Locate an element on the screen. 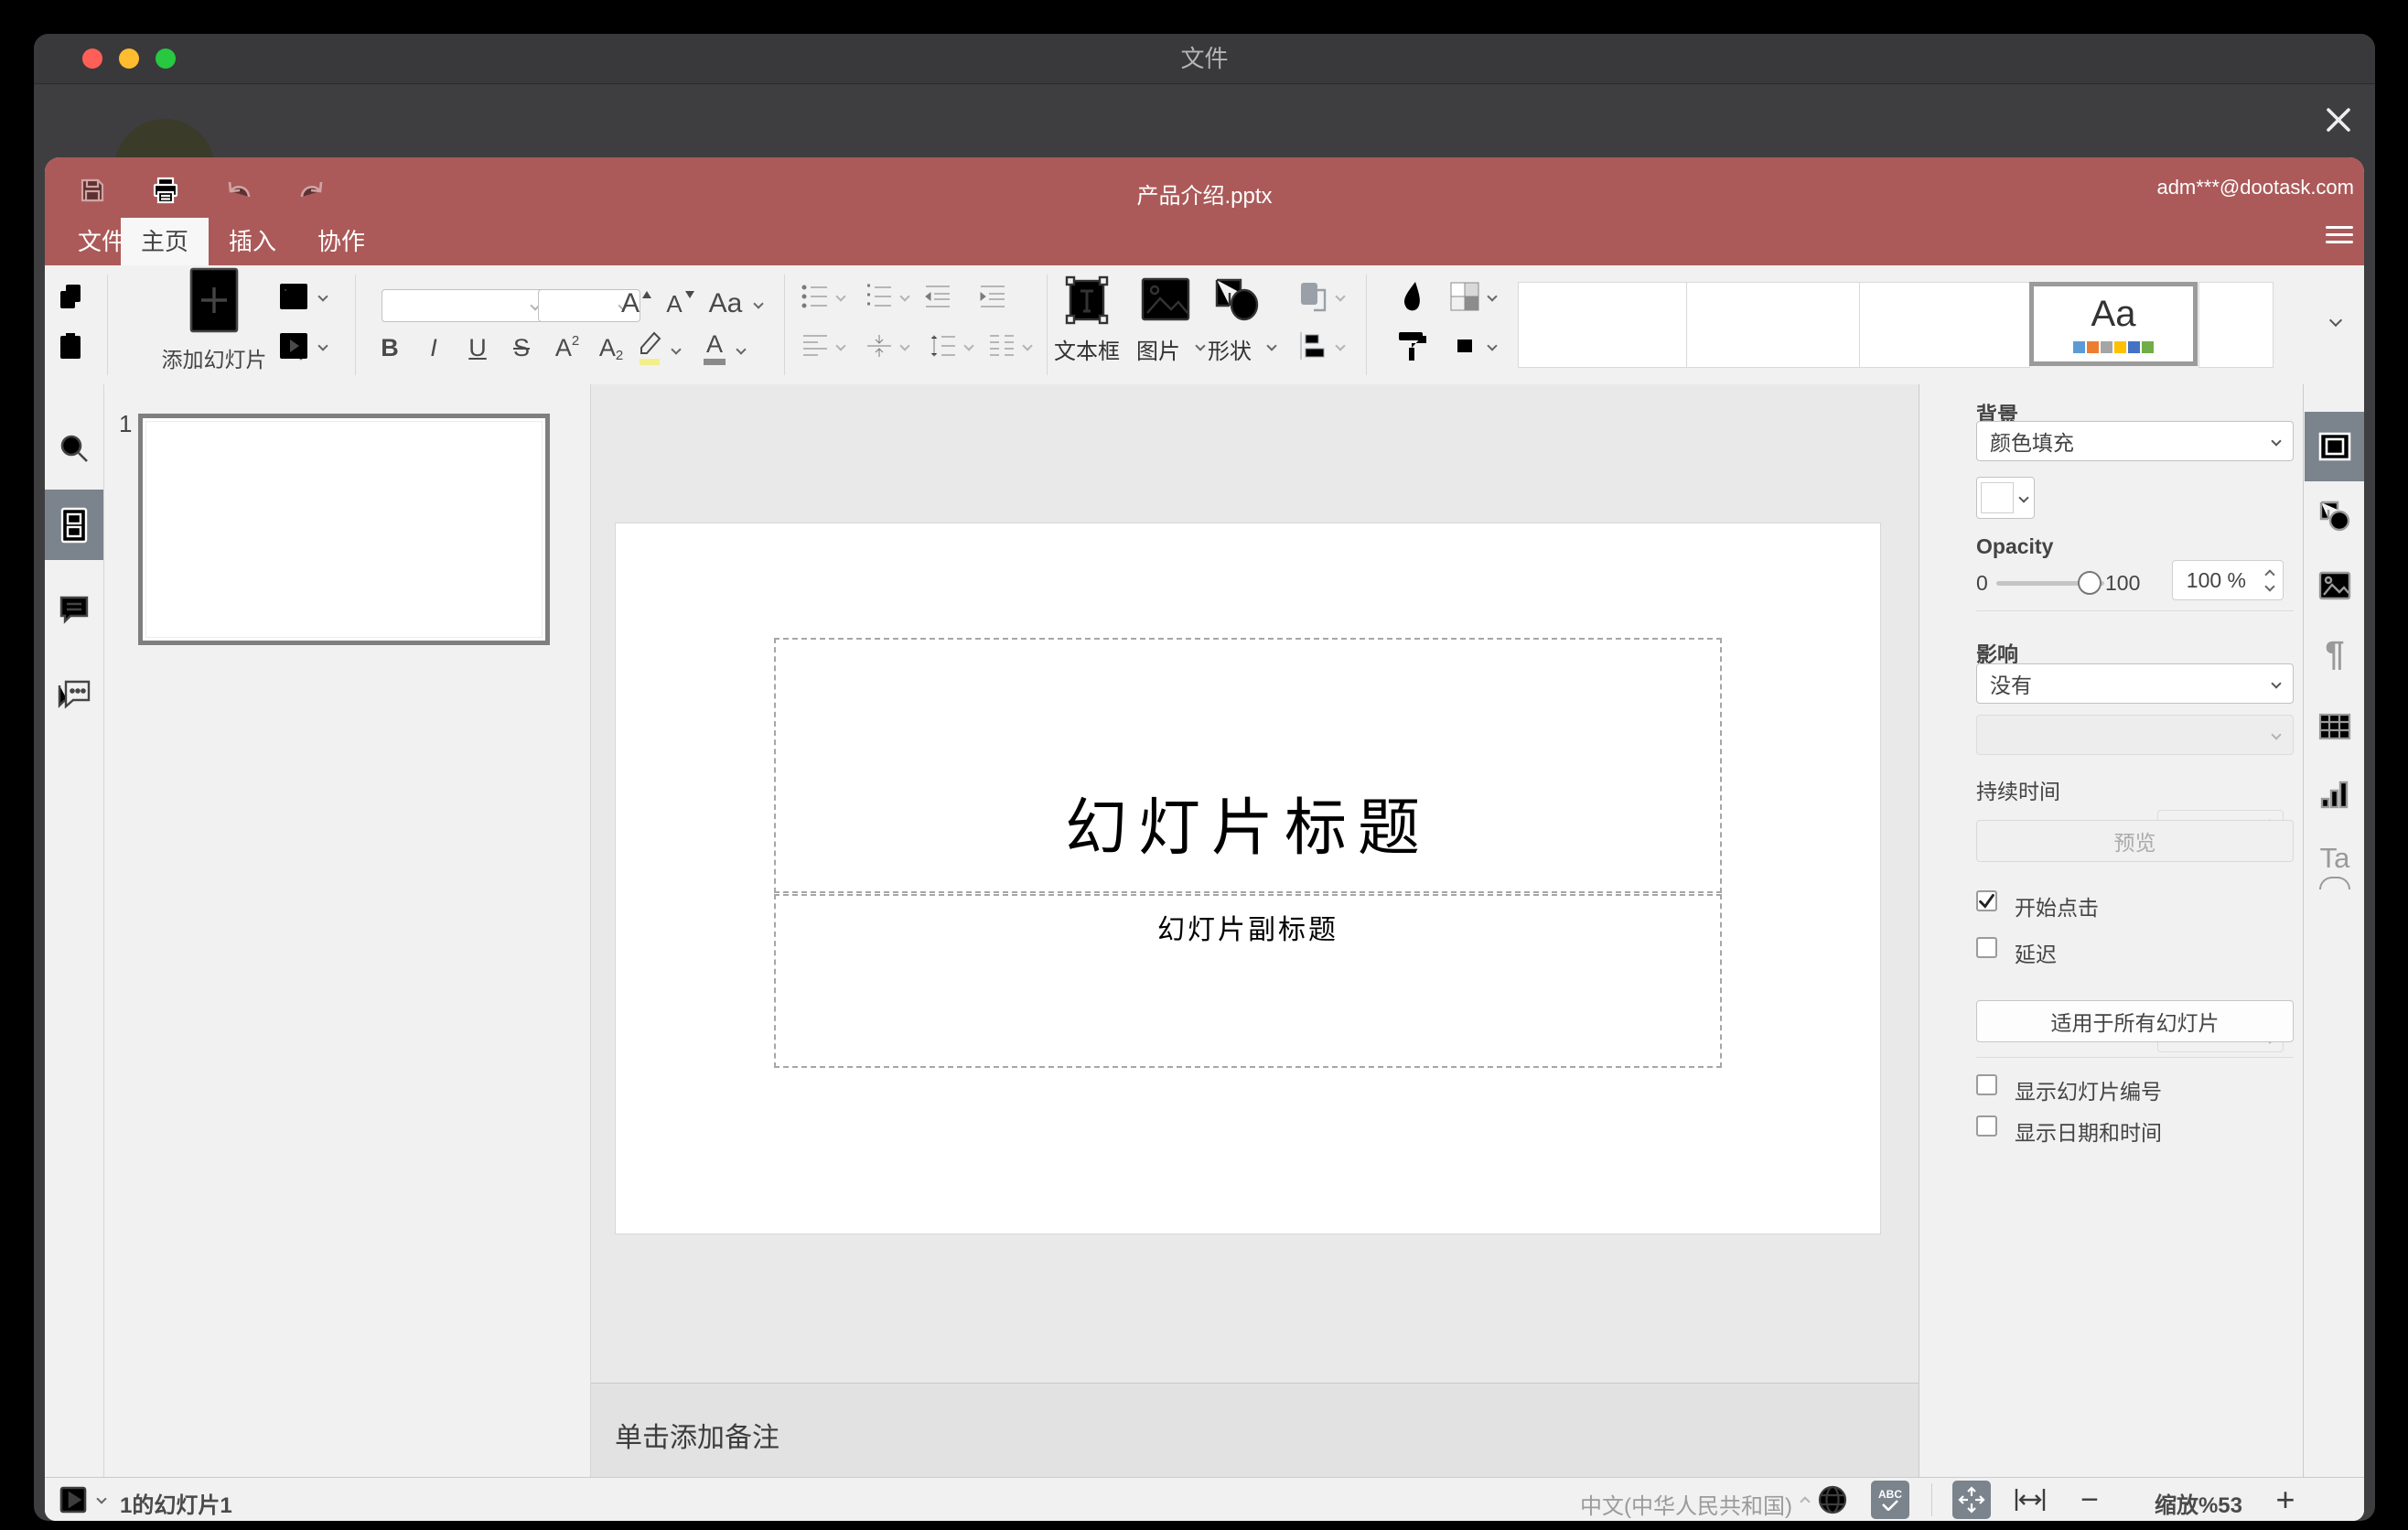 The image size is (2408, 1530). background-fill-select: 颜色填充 is located at coordinates (2135, 441).